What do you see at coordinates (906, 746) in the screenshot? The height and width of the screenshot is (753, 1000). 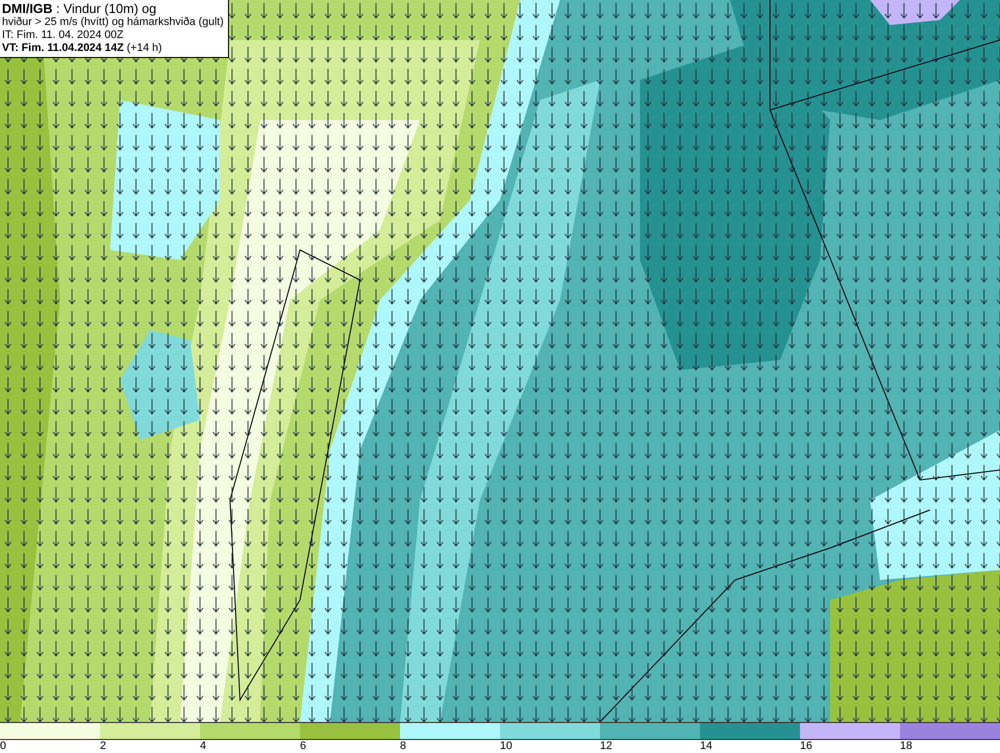 I see `scale-tick-label: 18` at bounding box center [906, 746].